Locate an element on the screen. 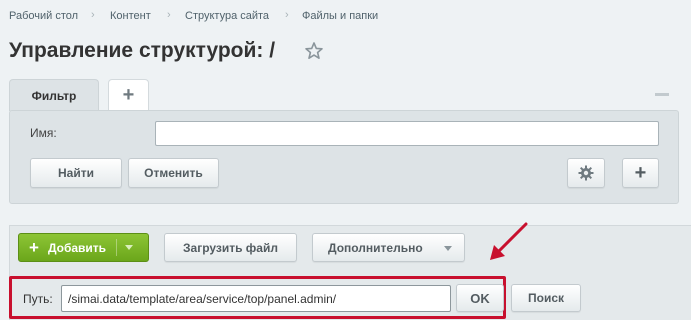  add-filter-field-button: + is located at coordinates (640, 173).